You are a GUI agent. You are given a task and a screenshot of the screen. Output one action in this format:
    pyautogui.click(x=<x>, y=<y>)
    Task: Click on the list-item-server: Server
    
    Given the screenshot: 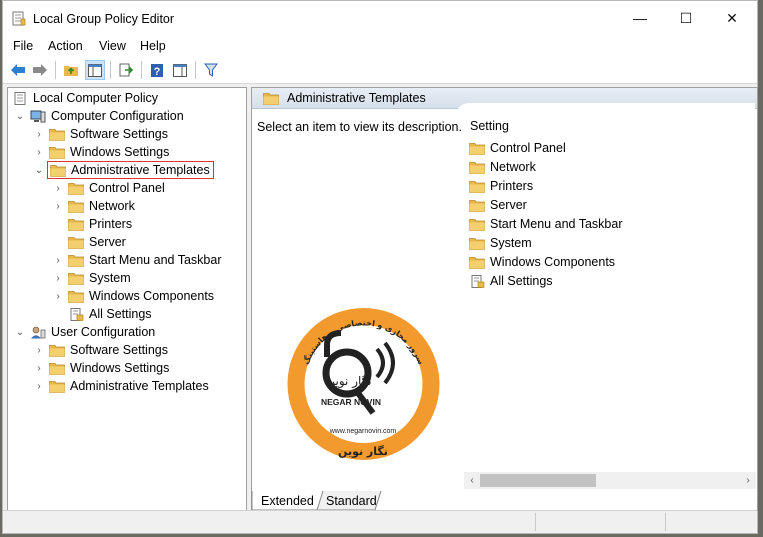 What is the action you would take?
    pyautogui.click(x=498, y=205)
    